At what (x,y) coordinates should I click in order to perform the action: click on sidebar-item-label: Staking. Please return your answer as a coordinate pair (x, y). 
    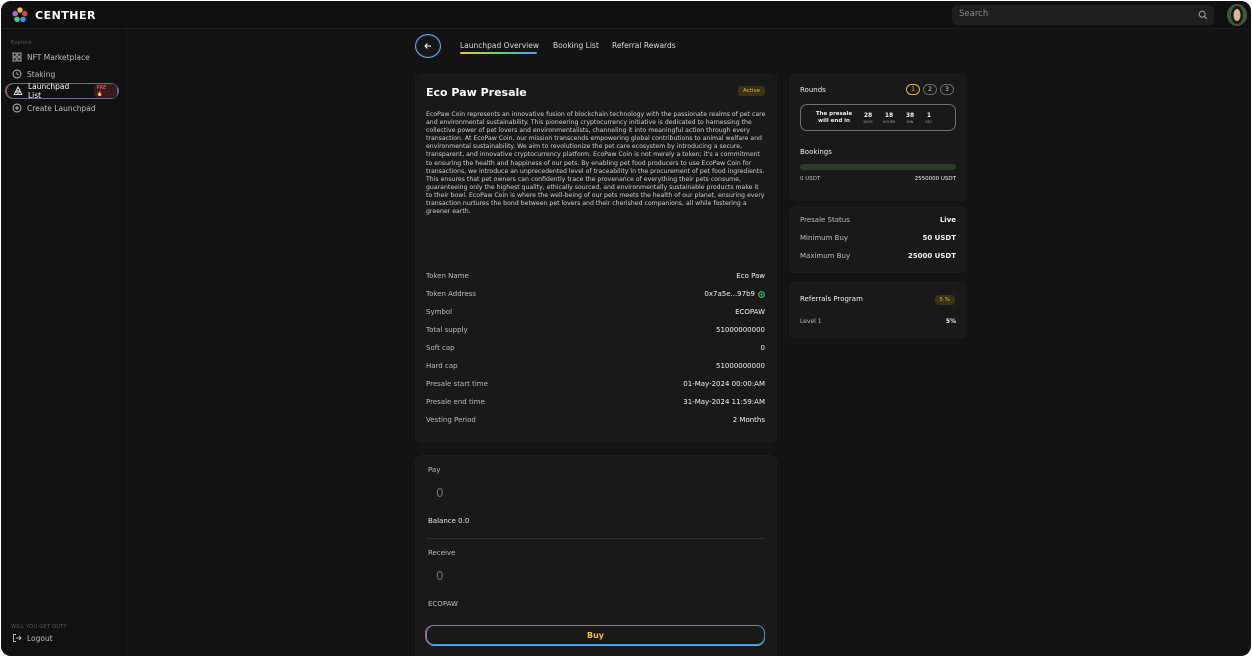
    Looking at the image, I should click on (41, 74).